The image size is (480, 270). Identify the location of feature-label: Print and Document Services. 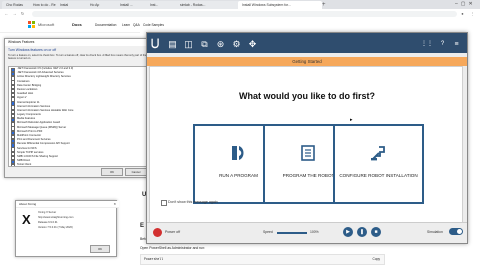
(34, 140).